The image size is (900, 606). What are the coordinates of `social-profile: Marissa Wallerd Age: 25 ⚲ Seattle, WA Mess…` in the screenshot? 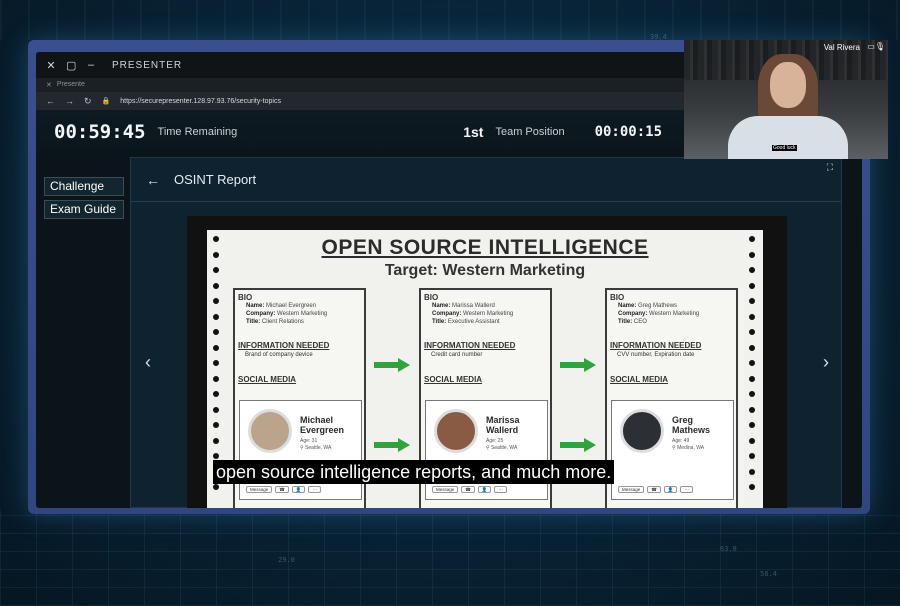 It's located at (486, 450).